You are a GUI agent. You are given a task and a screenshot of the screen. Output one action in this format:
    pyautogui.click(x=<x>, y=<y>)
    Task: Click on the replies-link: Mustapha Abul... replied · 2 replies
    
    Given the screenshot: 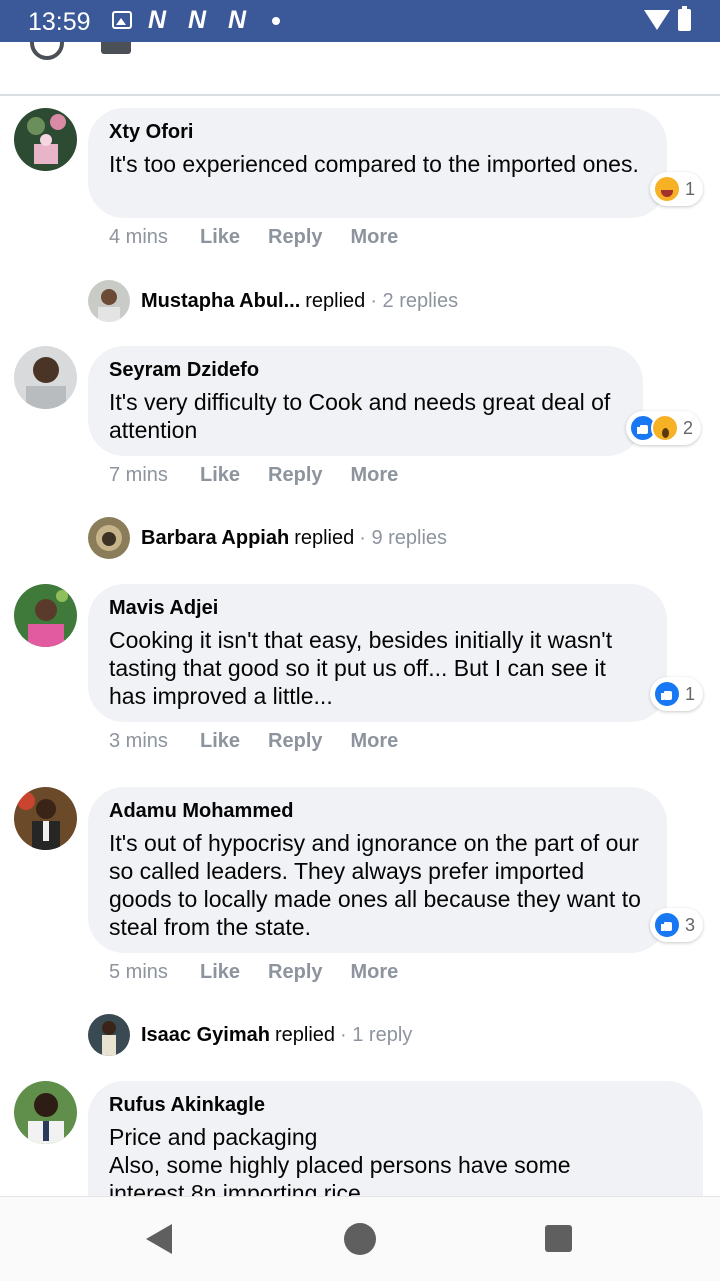 What is the action you would take?
    pyautogui.click(x=273, y=301)
    